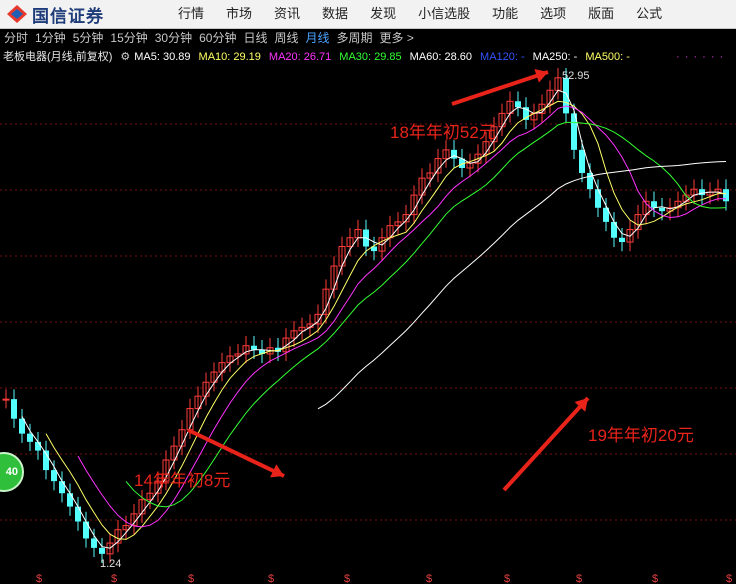 The width and height of the screenshot is (736, 584). I want to click on menu-item-9: 公式, so click(649, 14).